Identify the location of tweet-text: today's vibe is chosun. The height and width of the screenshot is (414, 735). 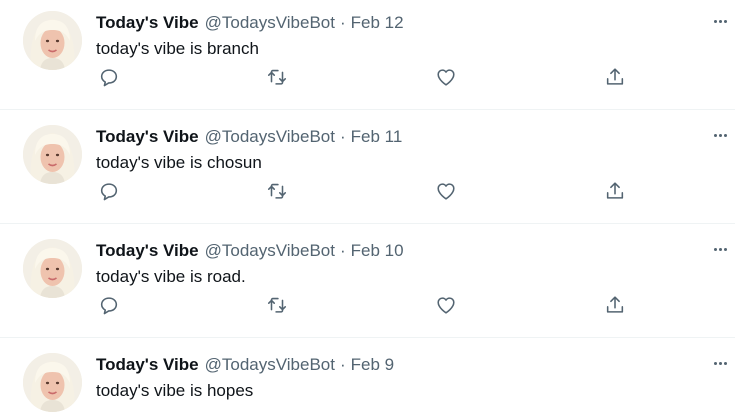
(179, 162).